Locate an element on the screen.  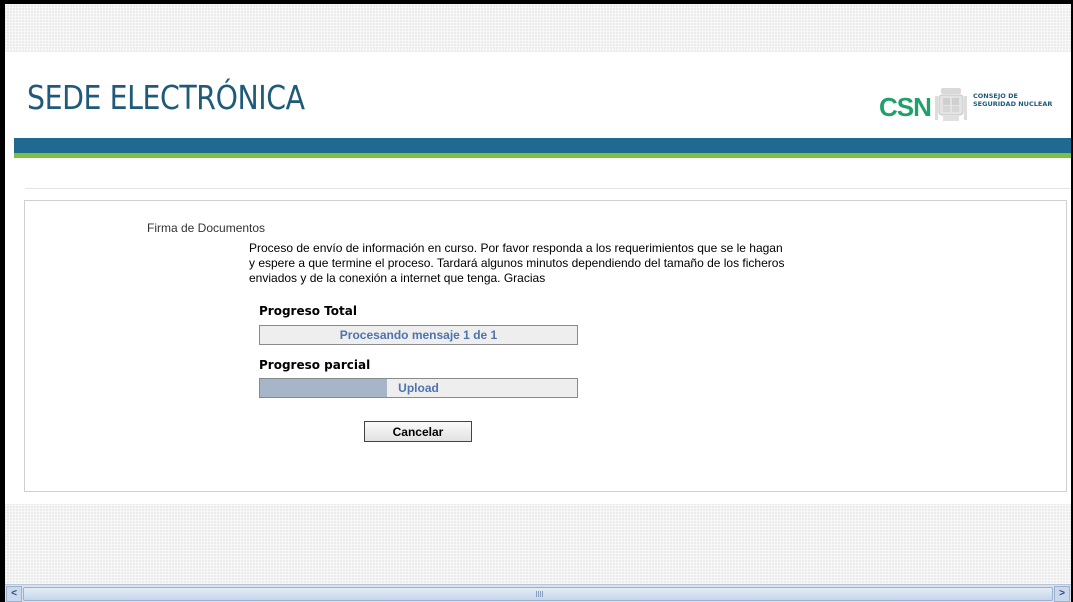
scrollbar-thumb is located at coordinates (538, 594).